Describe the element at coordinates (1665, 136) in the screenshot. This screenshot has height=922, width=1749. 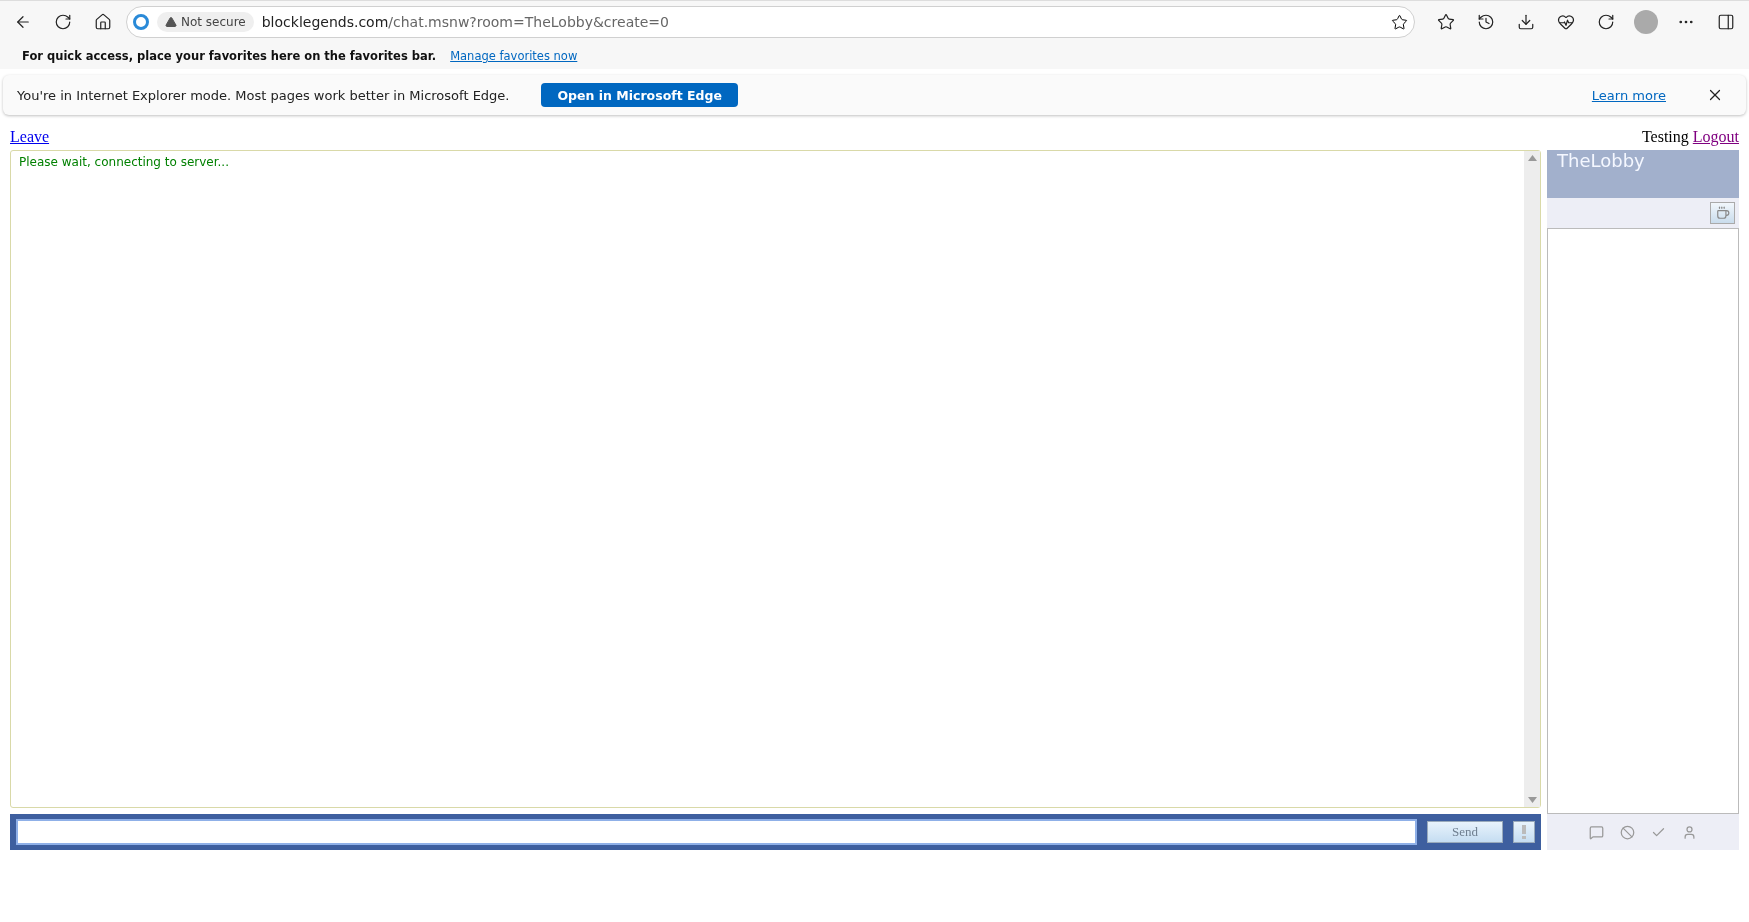
I see `username: Testing` at that location.